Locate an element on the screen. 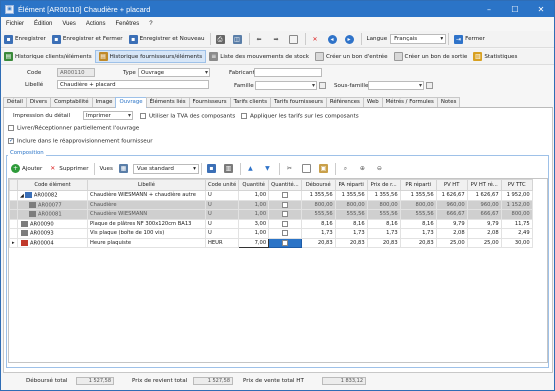 The width and height of the screenshot is (555, 391). delete-button: ✕ is located at coordinates (316, 39).